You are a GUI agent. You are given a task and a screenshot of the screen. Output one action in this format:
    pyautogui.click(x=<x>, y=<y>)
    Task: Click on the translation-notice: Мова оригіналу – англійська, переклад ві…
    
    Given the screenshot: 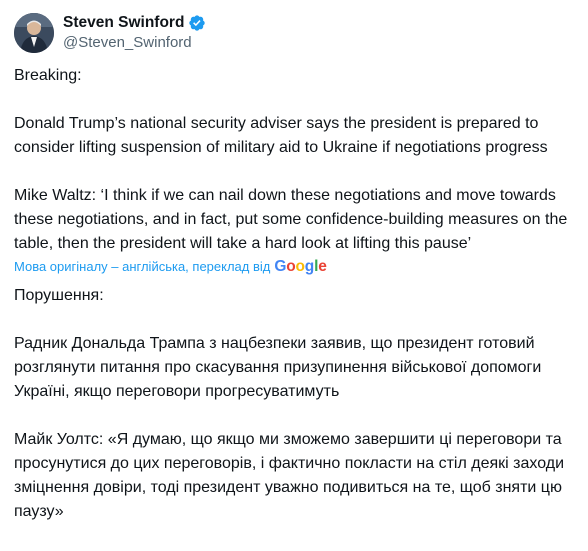 What is the action you would take?
    pyautogui.click(x=294, y=267)
    